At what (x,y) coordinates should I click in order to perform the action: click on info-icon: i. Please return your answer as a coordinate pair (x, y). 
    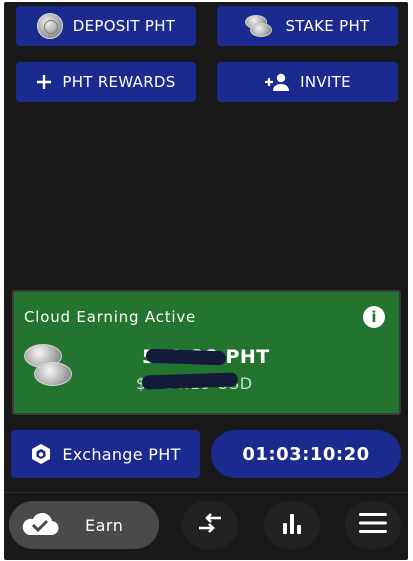
    Looking at the image, I should click on (374, 317).